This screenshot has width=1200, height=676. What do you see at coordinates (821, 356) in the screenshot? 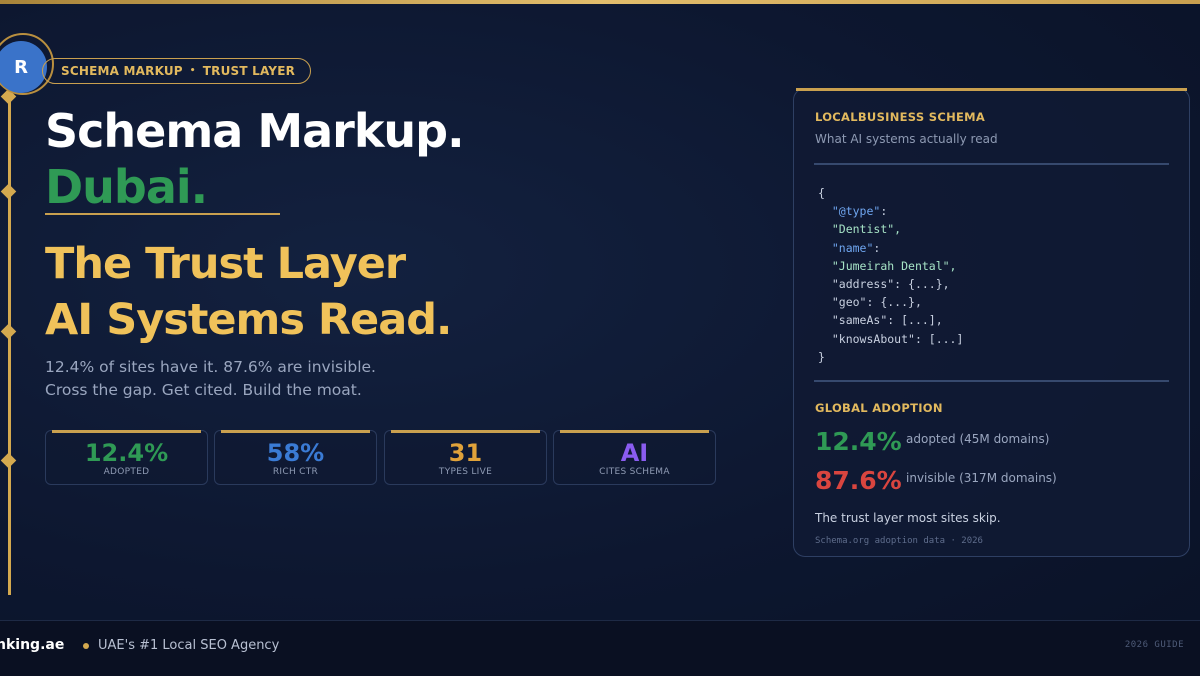
I see `code-line: }` at bounding box center [821, 356].